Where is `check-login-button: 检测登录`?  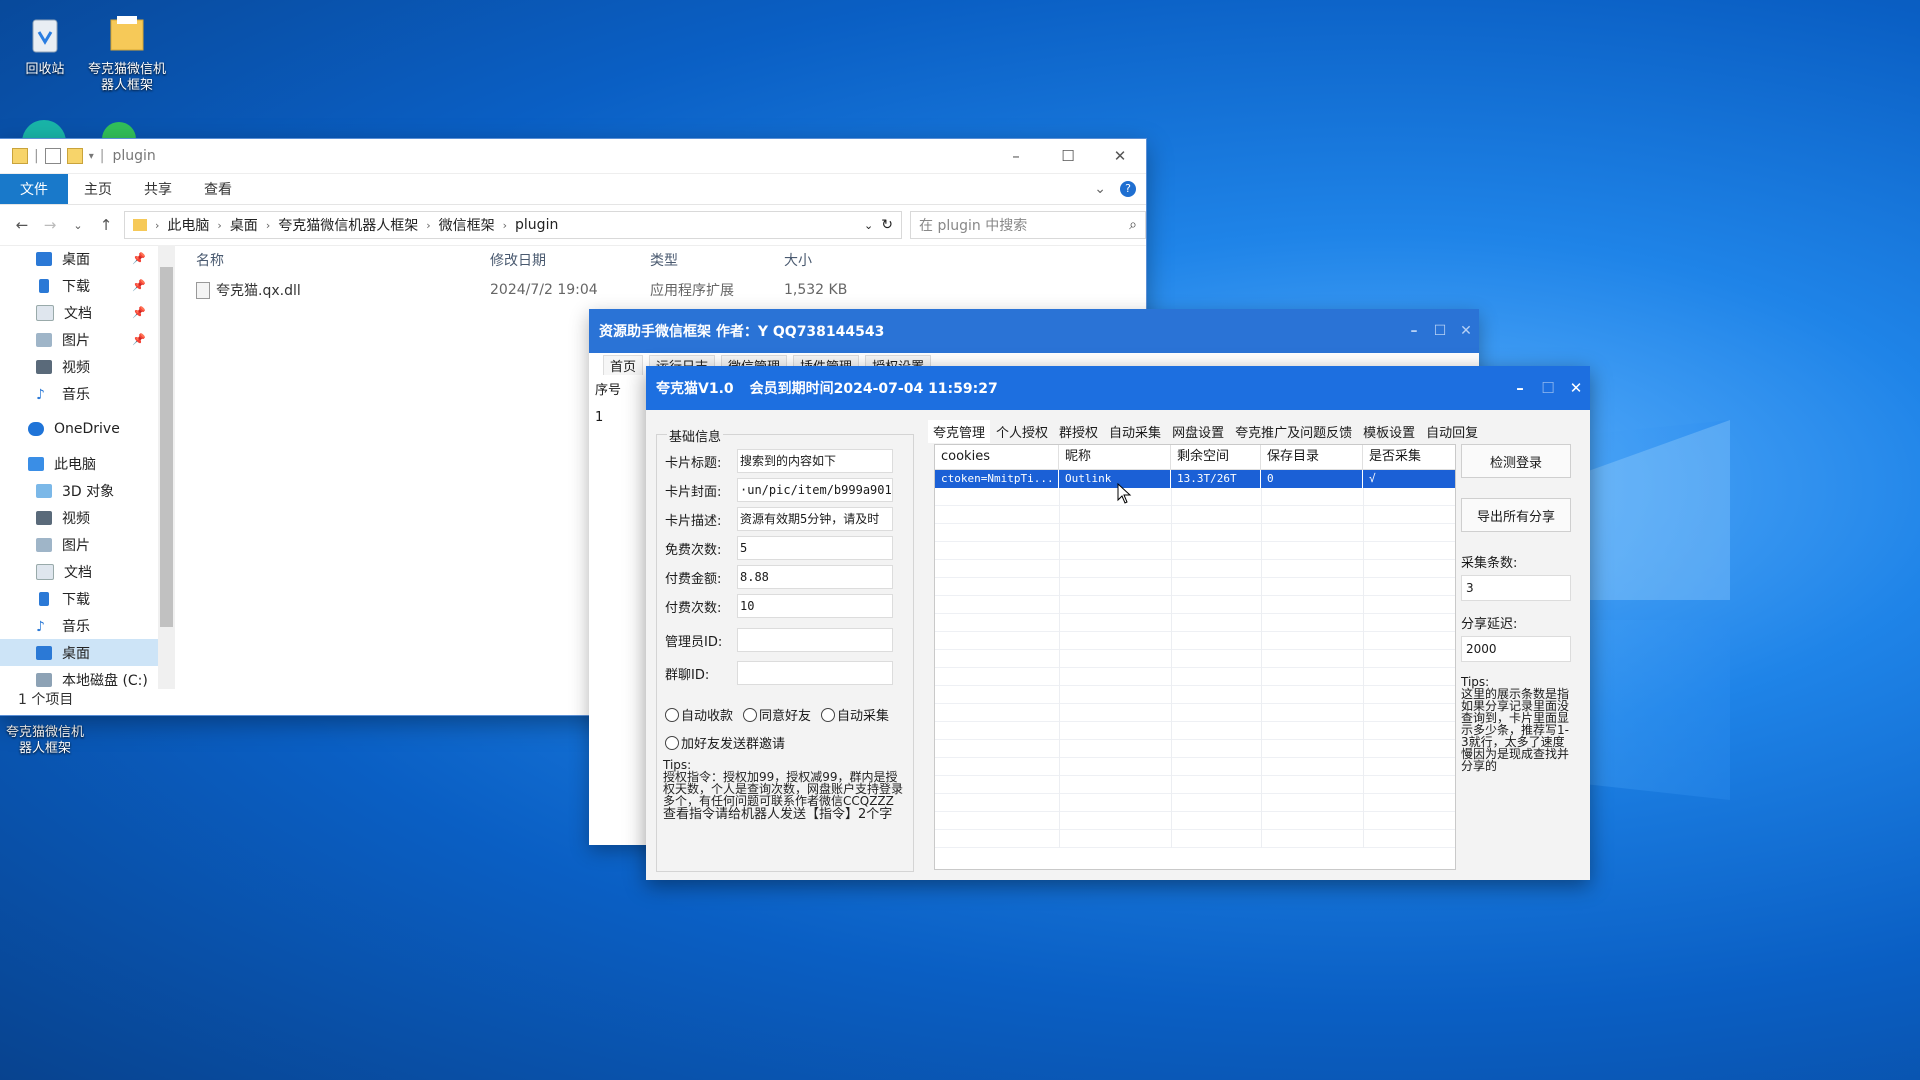
check-login-button: 检测登录 is located at coordinates (1516, 461).